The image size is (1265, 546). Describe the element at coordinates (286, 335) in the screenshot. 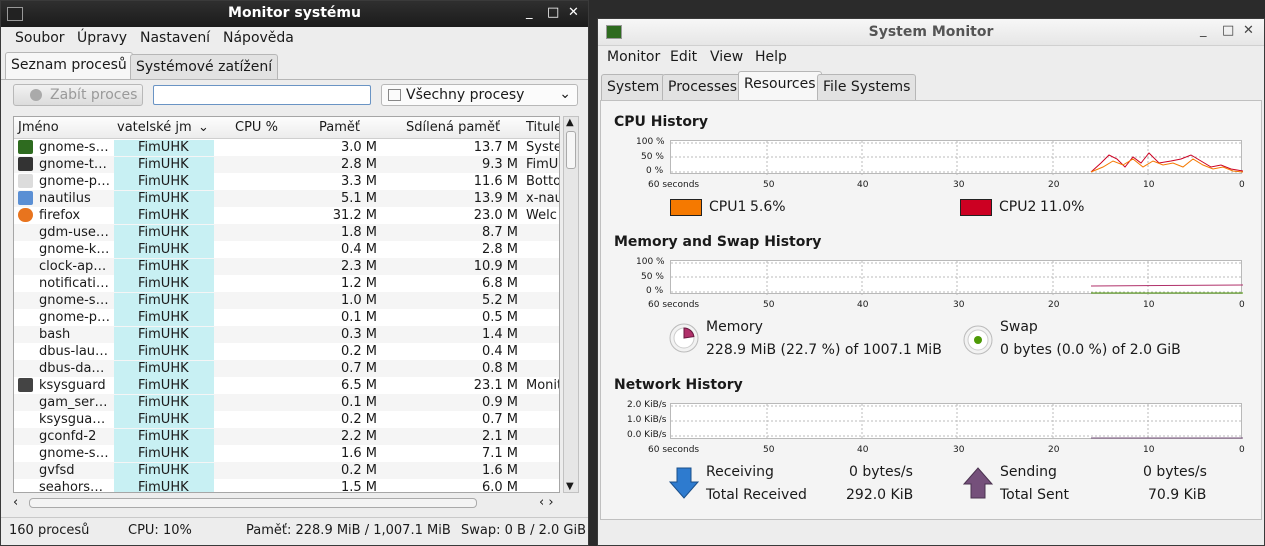

I see `table-row: bash FimUHK 0.3 M 1.4 M` at that location.